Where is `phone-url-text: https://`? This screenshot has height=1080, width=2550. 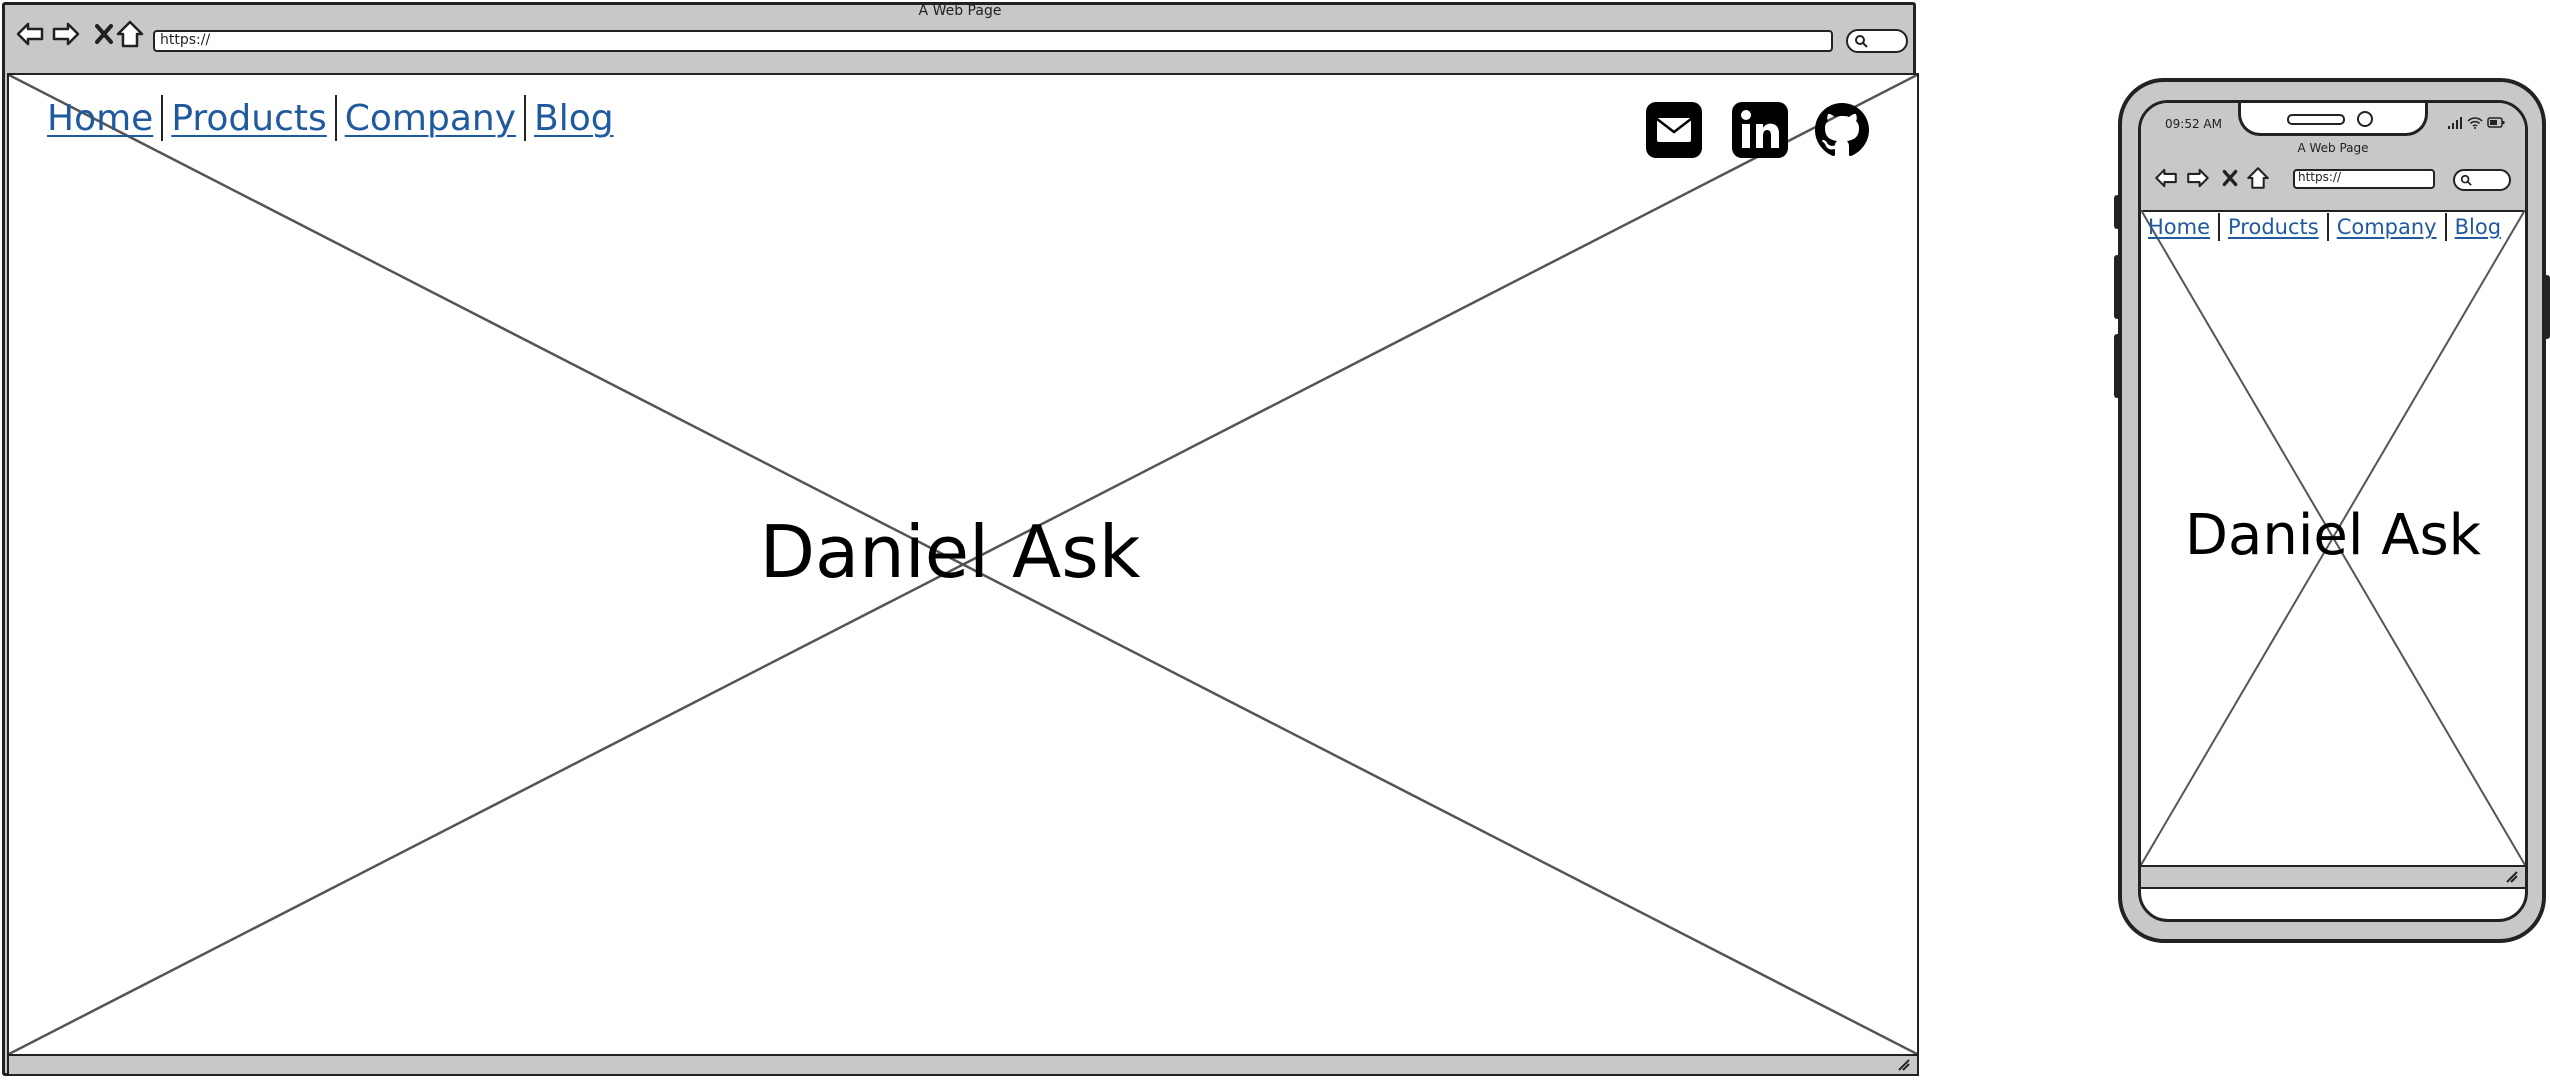 phone-url-text: https:// is located at coordinates (2320, 177).